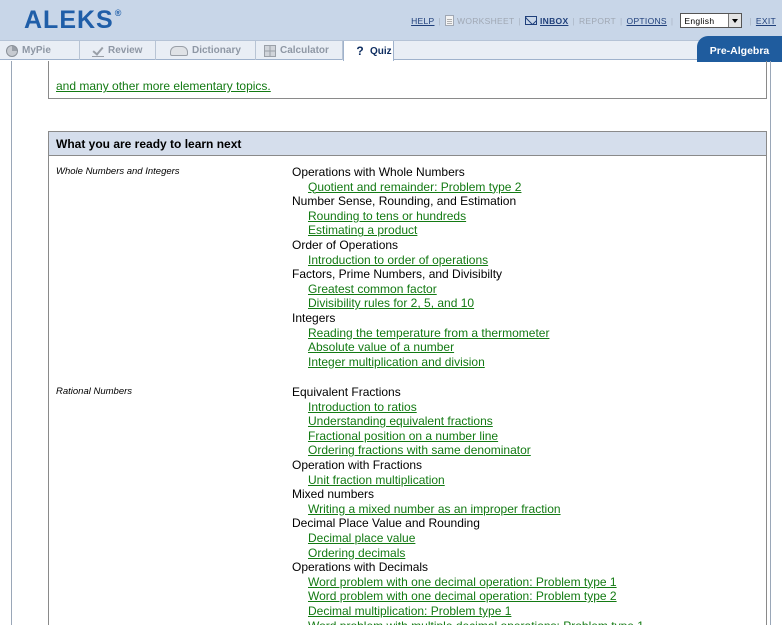 This screenshot has height=625, width=782. Describe the element at coordinates (527, 260) in the screenshot. I see `topic-link: Introduction to order of operations` at that location.